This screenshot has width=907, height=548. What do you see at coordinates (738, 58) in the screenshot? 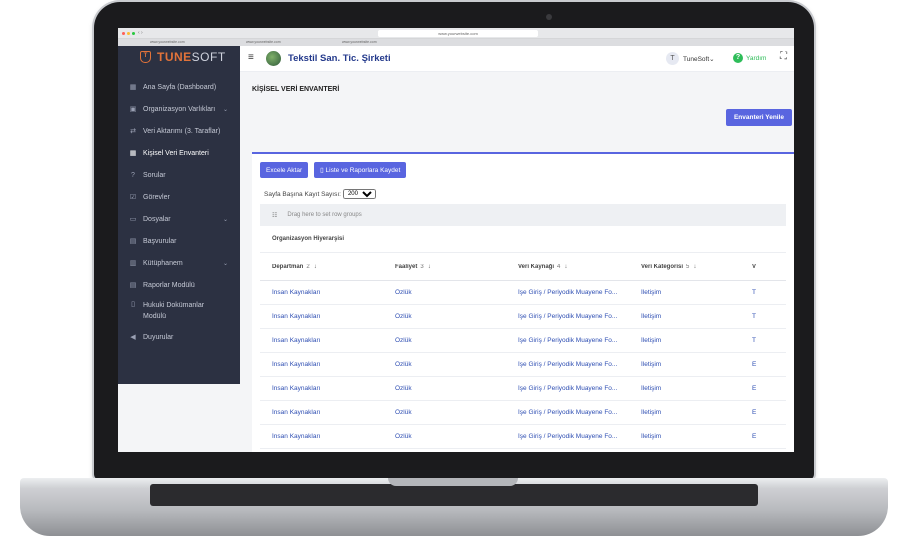
I see `help-icon: ?` at bounding box center [738, 58].